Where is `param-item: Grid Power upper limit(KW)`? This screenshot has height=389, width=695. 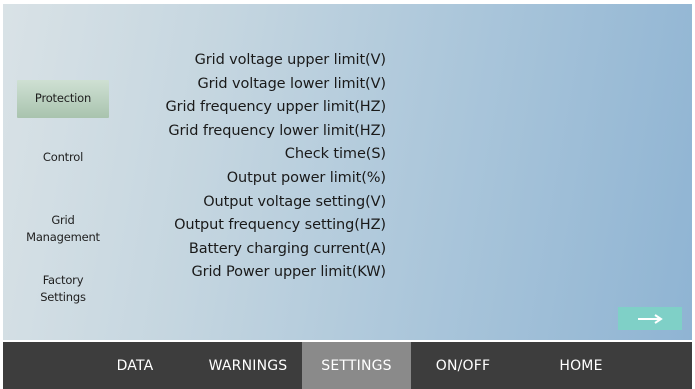
param-item: Grid Power upper limit(KW) is located at coordinates (236, 273).